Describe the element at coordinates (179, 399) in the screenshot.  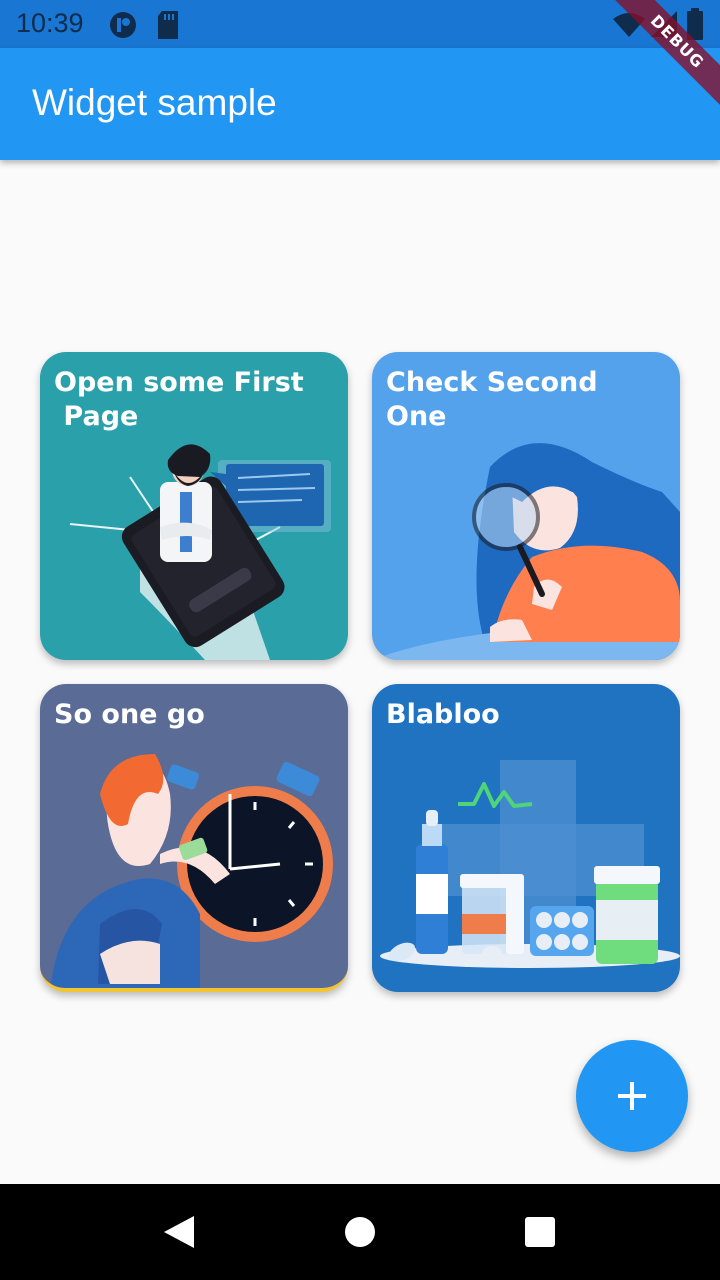
I see `card-title: Open some First Page` at that location.